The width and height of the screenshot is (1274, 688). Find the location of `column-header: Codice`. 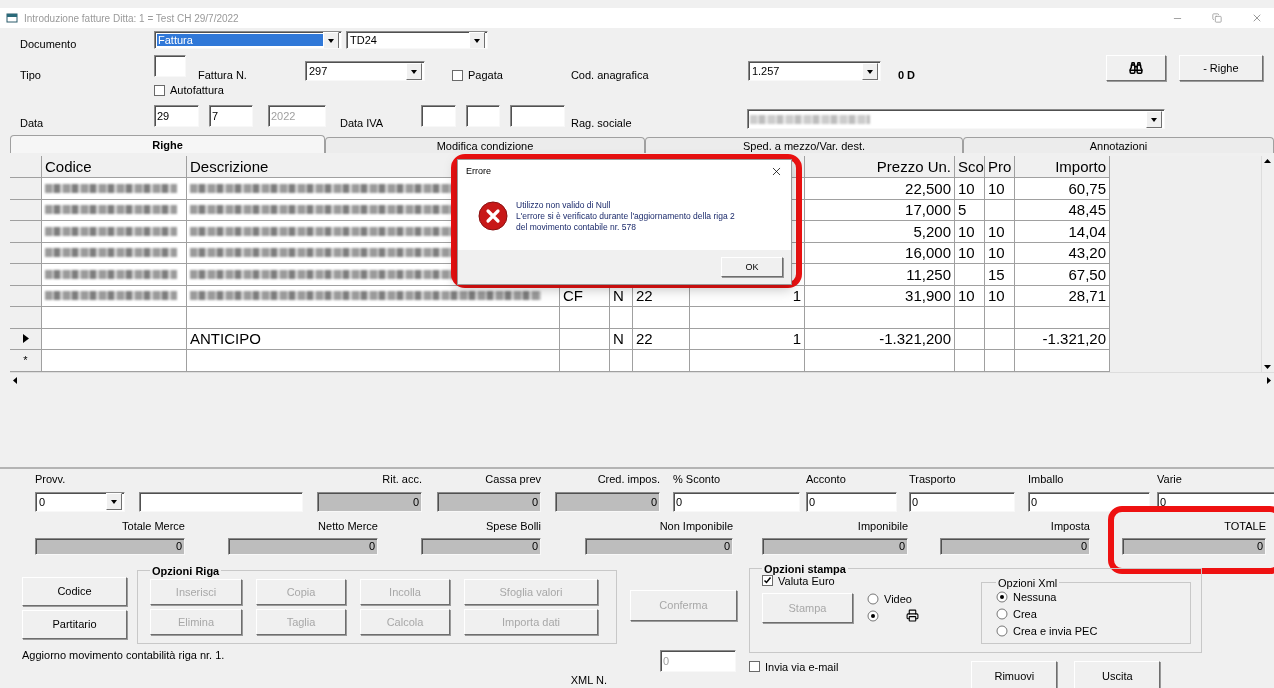

column-header: Codice is located at coordinates (114, 167).